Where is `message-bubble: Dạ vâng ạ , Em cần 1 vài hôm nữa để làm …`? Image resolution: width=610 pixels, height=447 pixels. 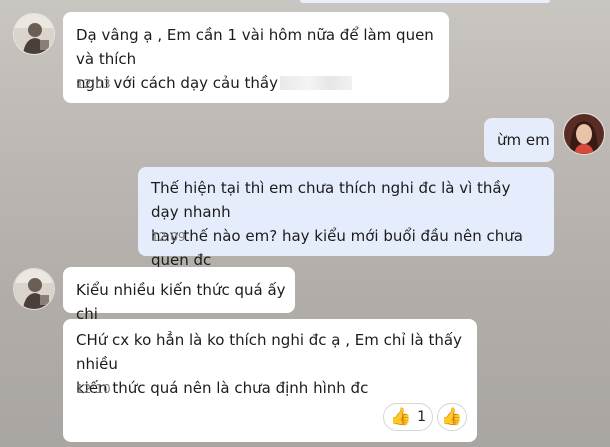
message-bubble: Dạ vâng ạ , Em cần 1 vài hôm nữa để làm … is located at coordinates (256, 57).